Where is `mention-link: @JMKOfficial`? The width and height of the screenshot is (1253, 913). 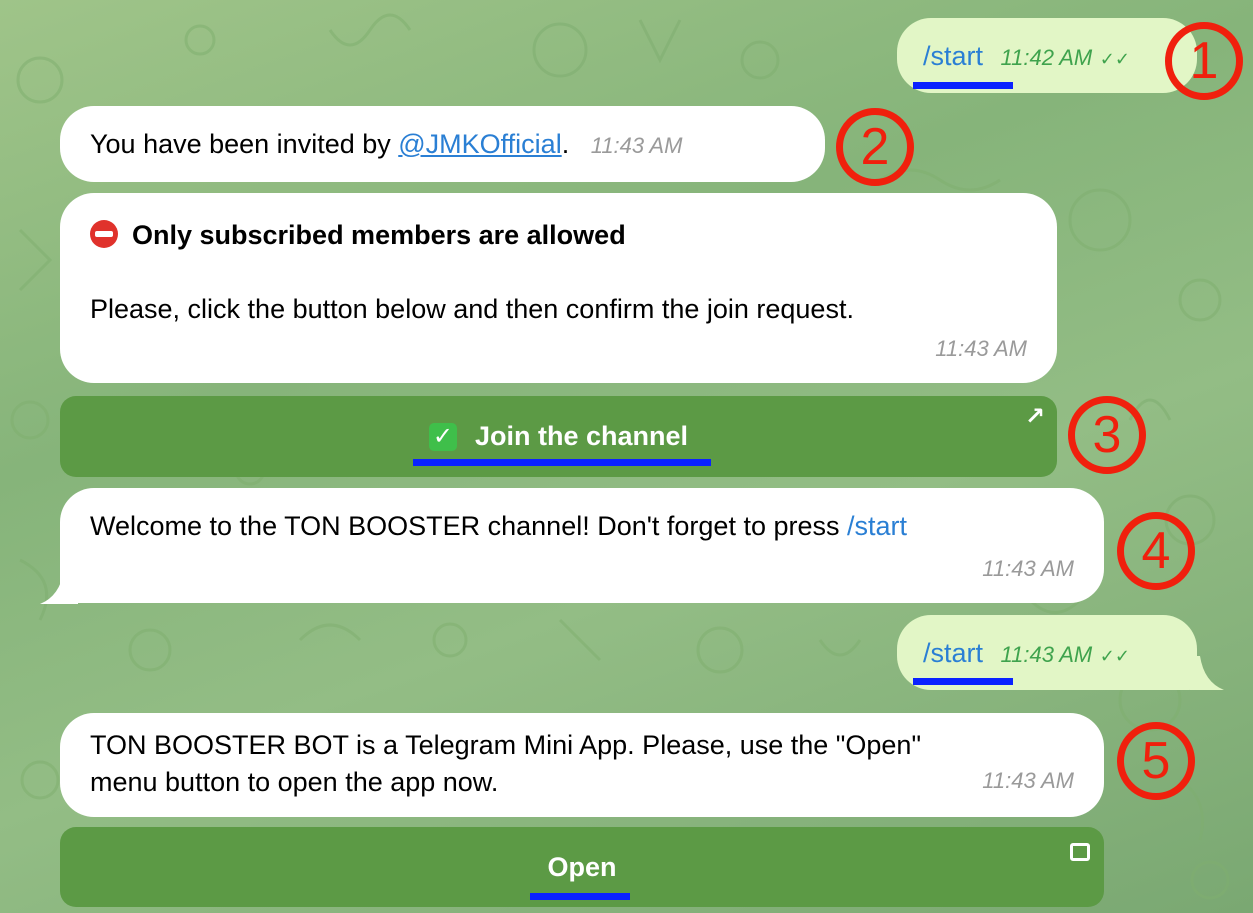
mention-link: @JMKOfficial is located at coordinates (479, 144).